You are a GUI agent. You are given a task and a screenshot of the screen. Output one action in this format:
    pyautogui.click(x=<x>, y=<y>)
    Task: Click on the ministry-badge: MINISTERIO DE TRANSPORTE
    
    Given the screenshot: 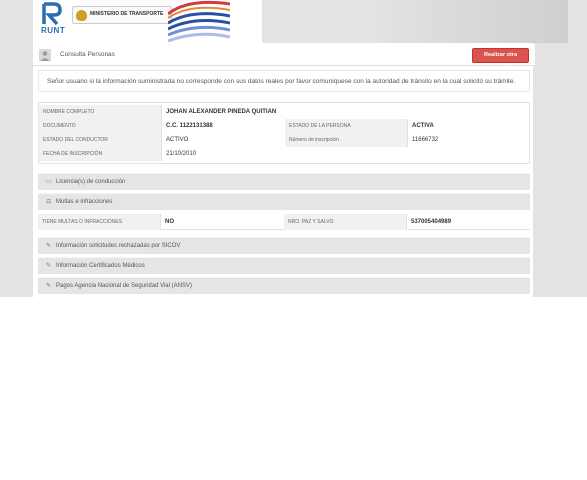 What is the action you would take?
    pyautogui.click(x=122, y=15)
    